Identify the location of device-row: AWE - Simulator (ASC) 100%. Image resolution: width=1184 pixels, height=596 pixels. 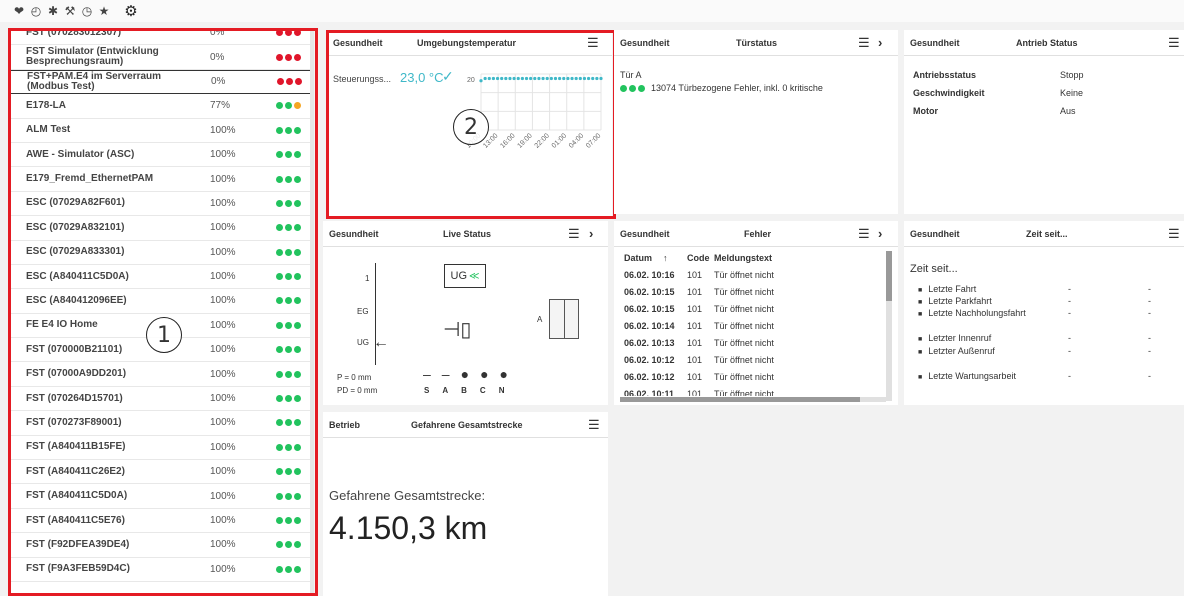
(161, 155).